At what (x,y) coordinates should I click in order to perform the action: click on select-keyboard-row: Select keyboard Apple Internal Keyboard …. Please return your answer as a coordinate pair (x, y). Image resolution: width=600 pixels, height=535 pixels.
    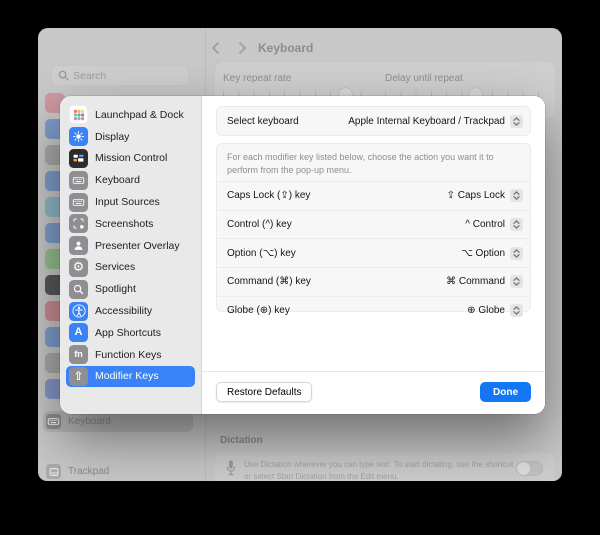
    Looking at the image, I should click on (373, 121).